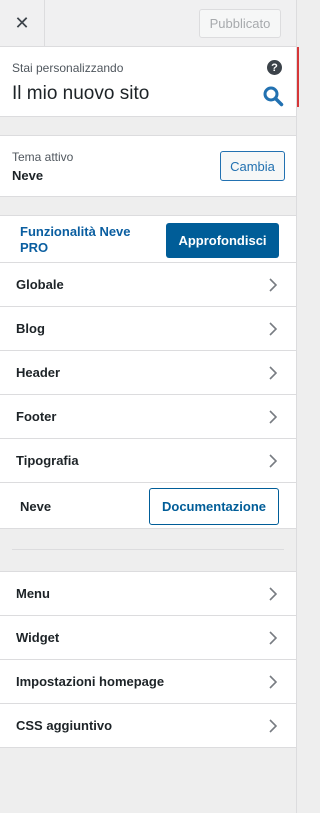  What do you see at coordinates (64, 725) in the screenshot?
I see `section-label: CSS aggiuntivo` at bounding box center [64, 725].